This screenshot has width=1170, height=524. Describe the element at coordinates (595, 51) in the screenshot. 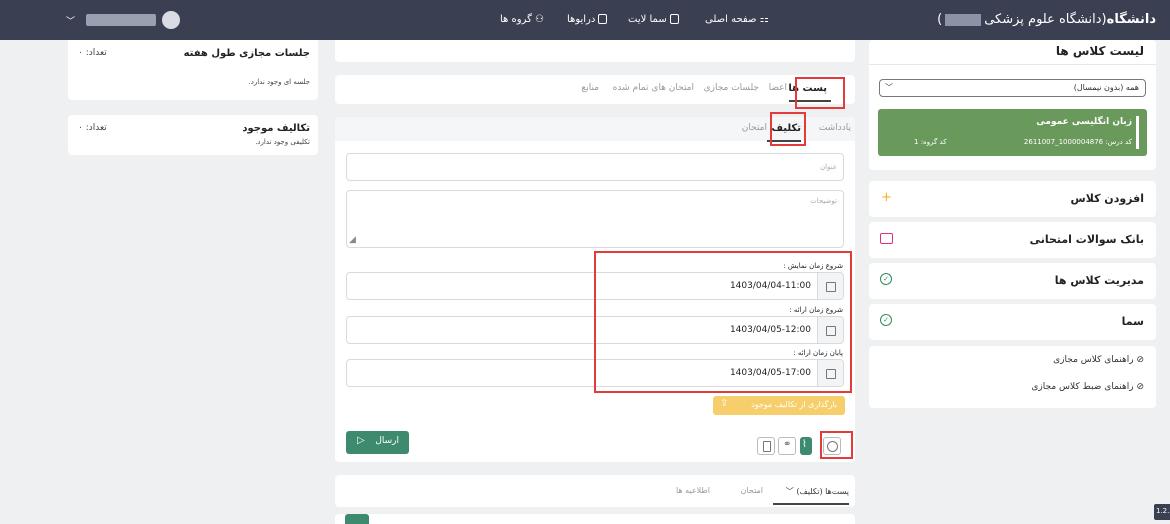

I see `top-strip` at that location.